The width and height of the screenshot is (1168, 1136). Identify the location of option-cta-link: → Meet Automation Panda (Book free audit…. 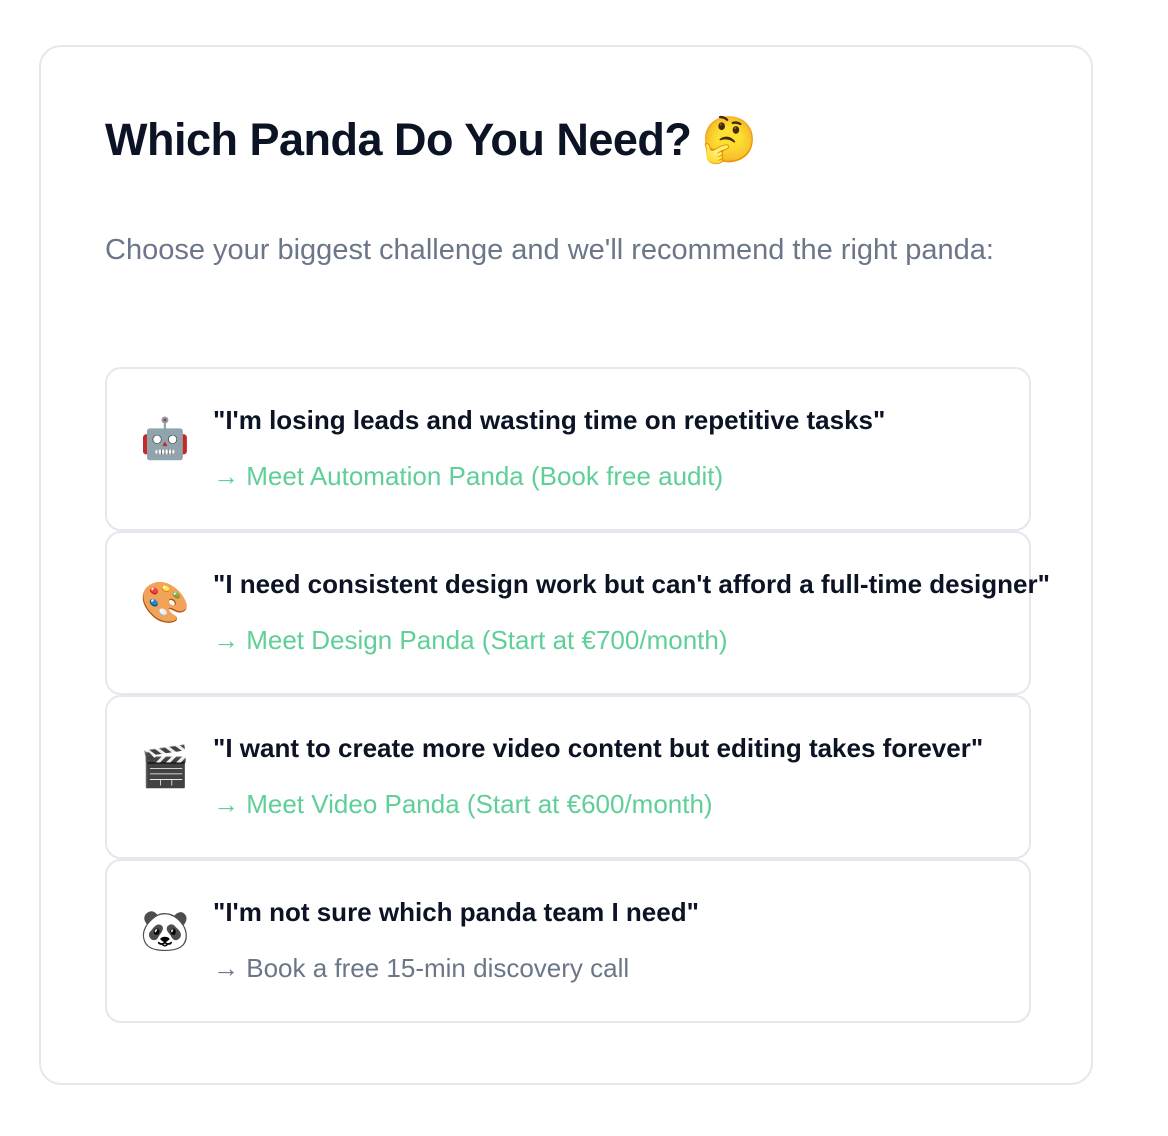
(468, 476).